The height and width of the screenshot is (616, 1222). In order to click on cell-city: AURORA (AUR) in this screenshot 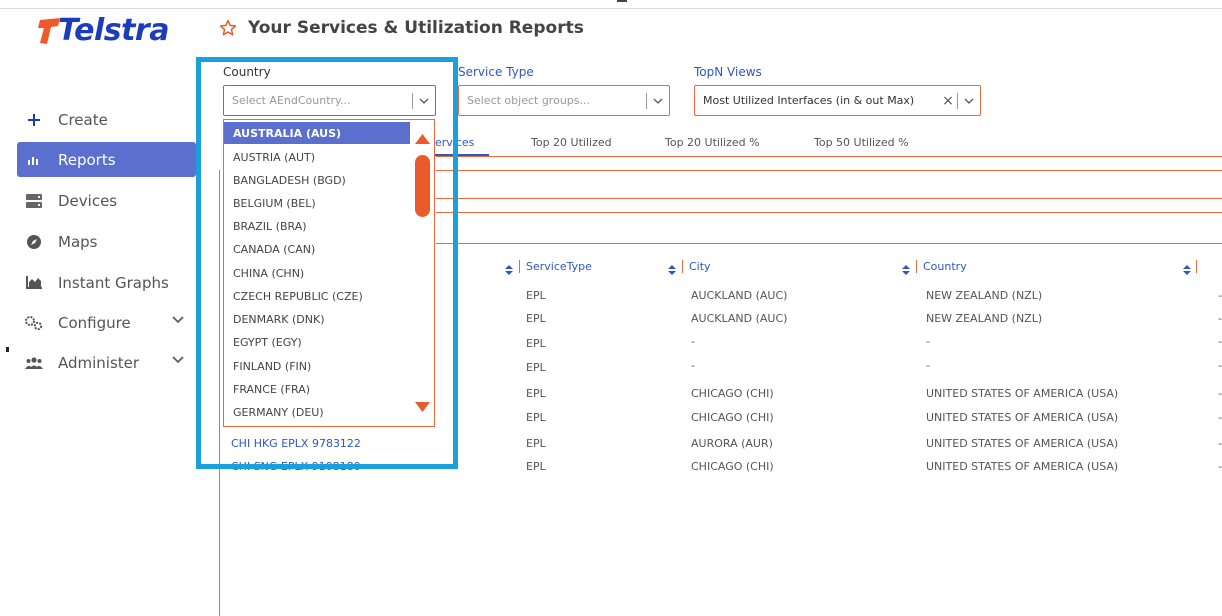, I will do `click(732, 443)`.